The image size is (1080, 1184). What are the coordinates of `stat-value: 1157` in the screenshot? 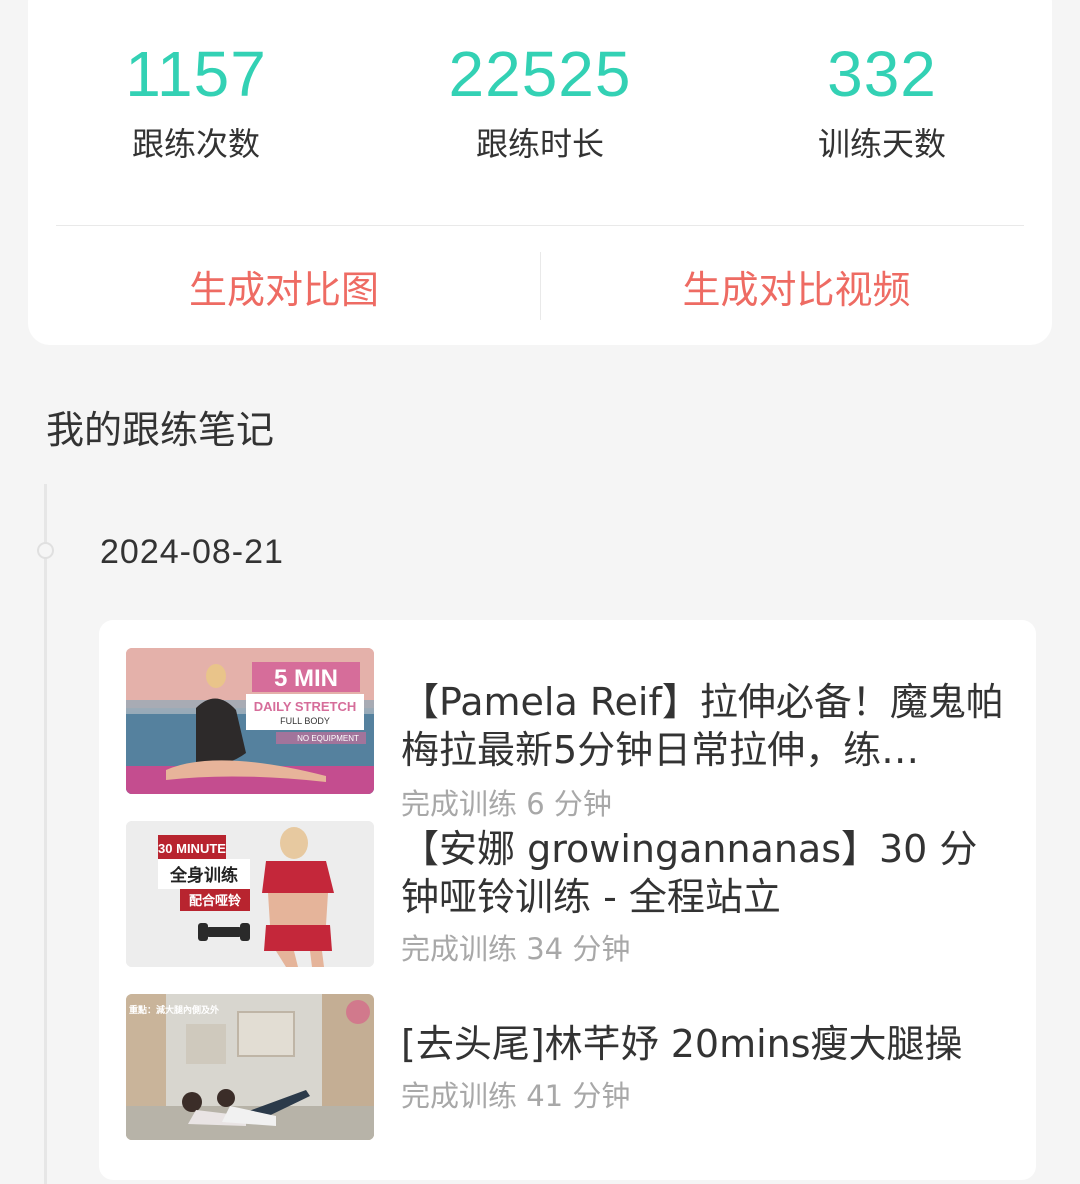 It's located at (196, 74).